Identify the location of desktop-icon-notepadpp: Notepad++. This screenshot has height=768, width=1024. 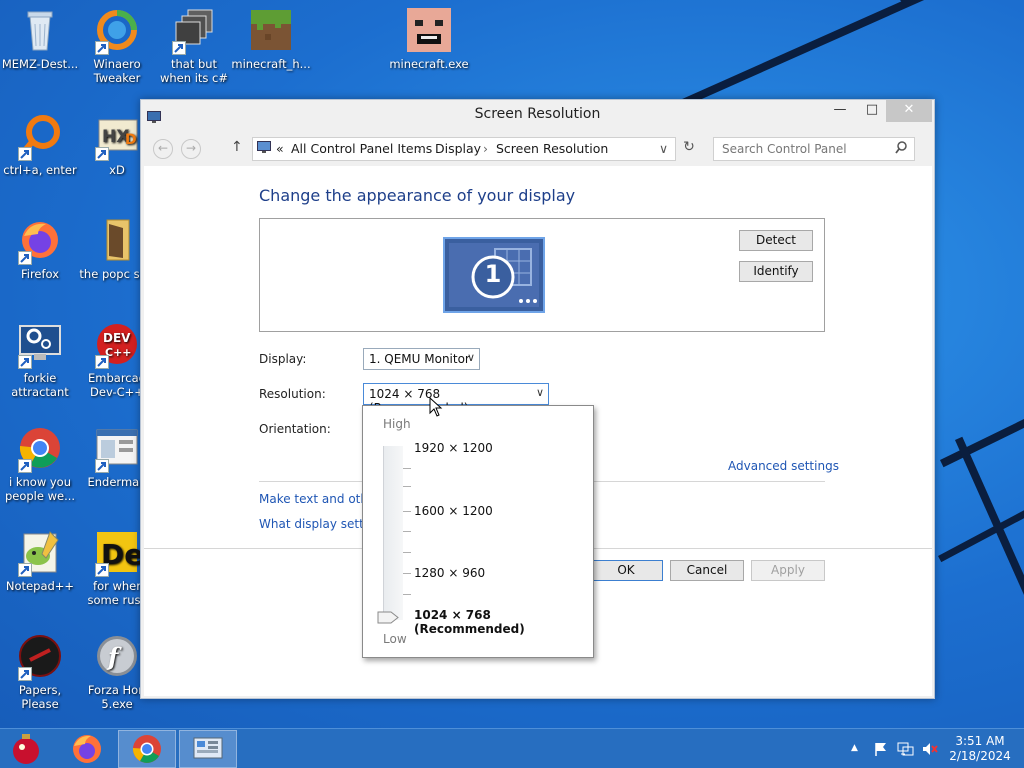
(40, 560).